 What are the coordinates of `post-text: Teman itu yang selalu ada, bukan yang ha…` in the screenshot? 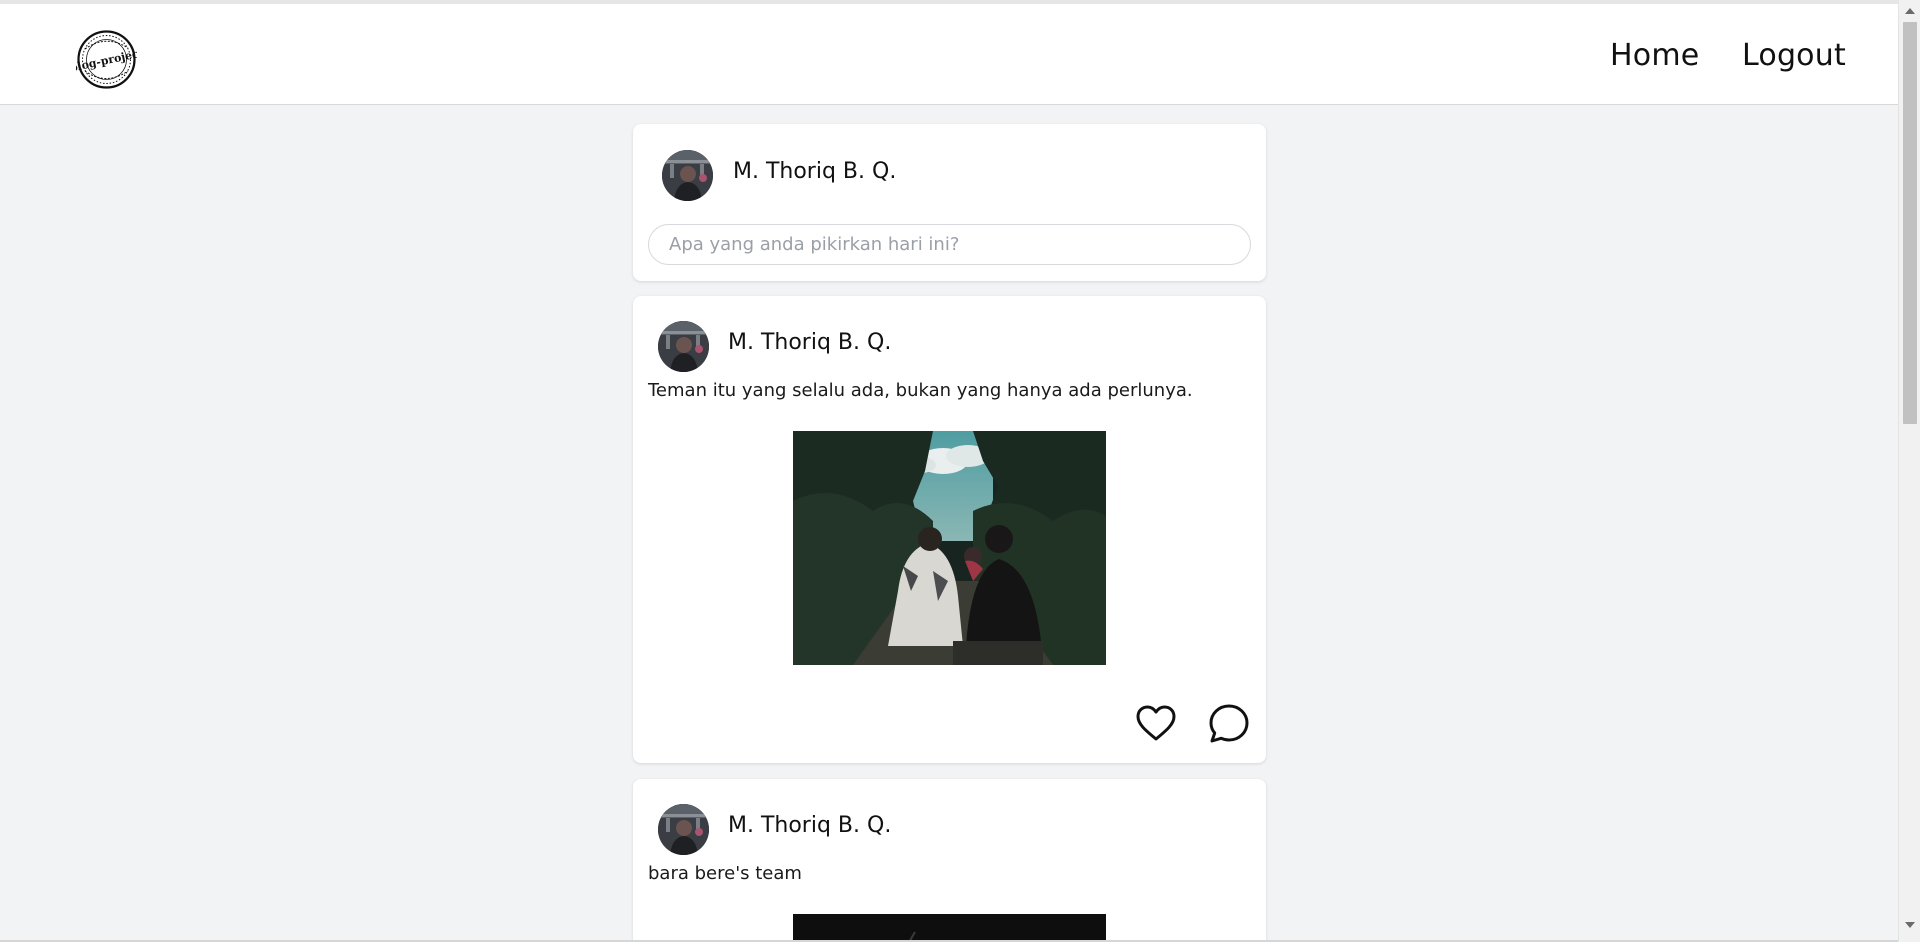 It's located at (920, 390).